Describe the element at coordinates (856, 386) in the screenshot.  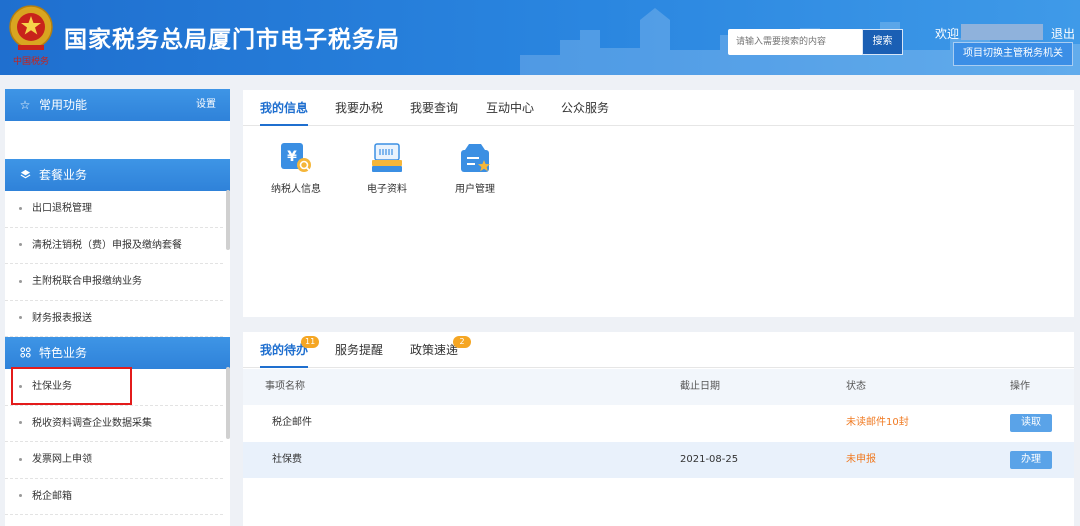
I see `column-header-status: 状态` at that location.